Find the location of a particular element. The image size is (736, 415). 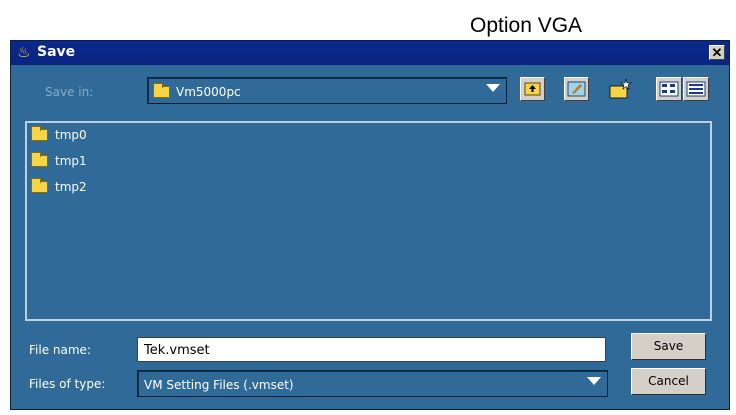

details-view-icon is located at coordinates (696, 89).